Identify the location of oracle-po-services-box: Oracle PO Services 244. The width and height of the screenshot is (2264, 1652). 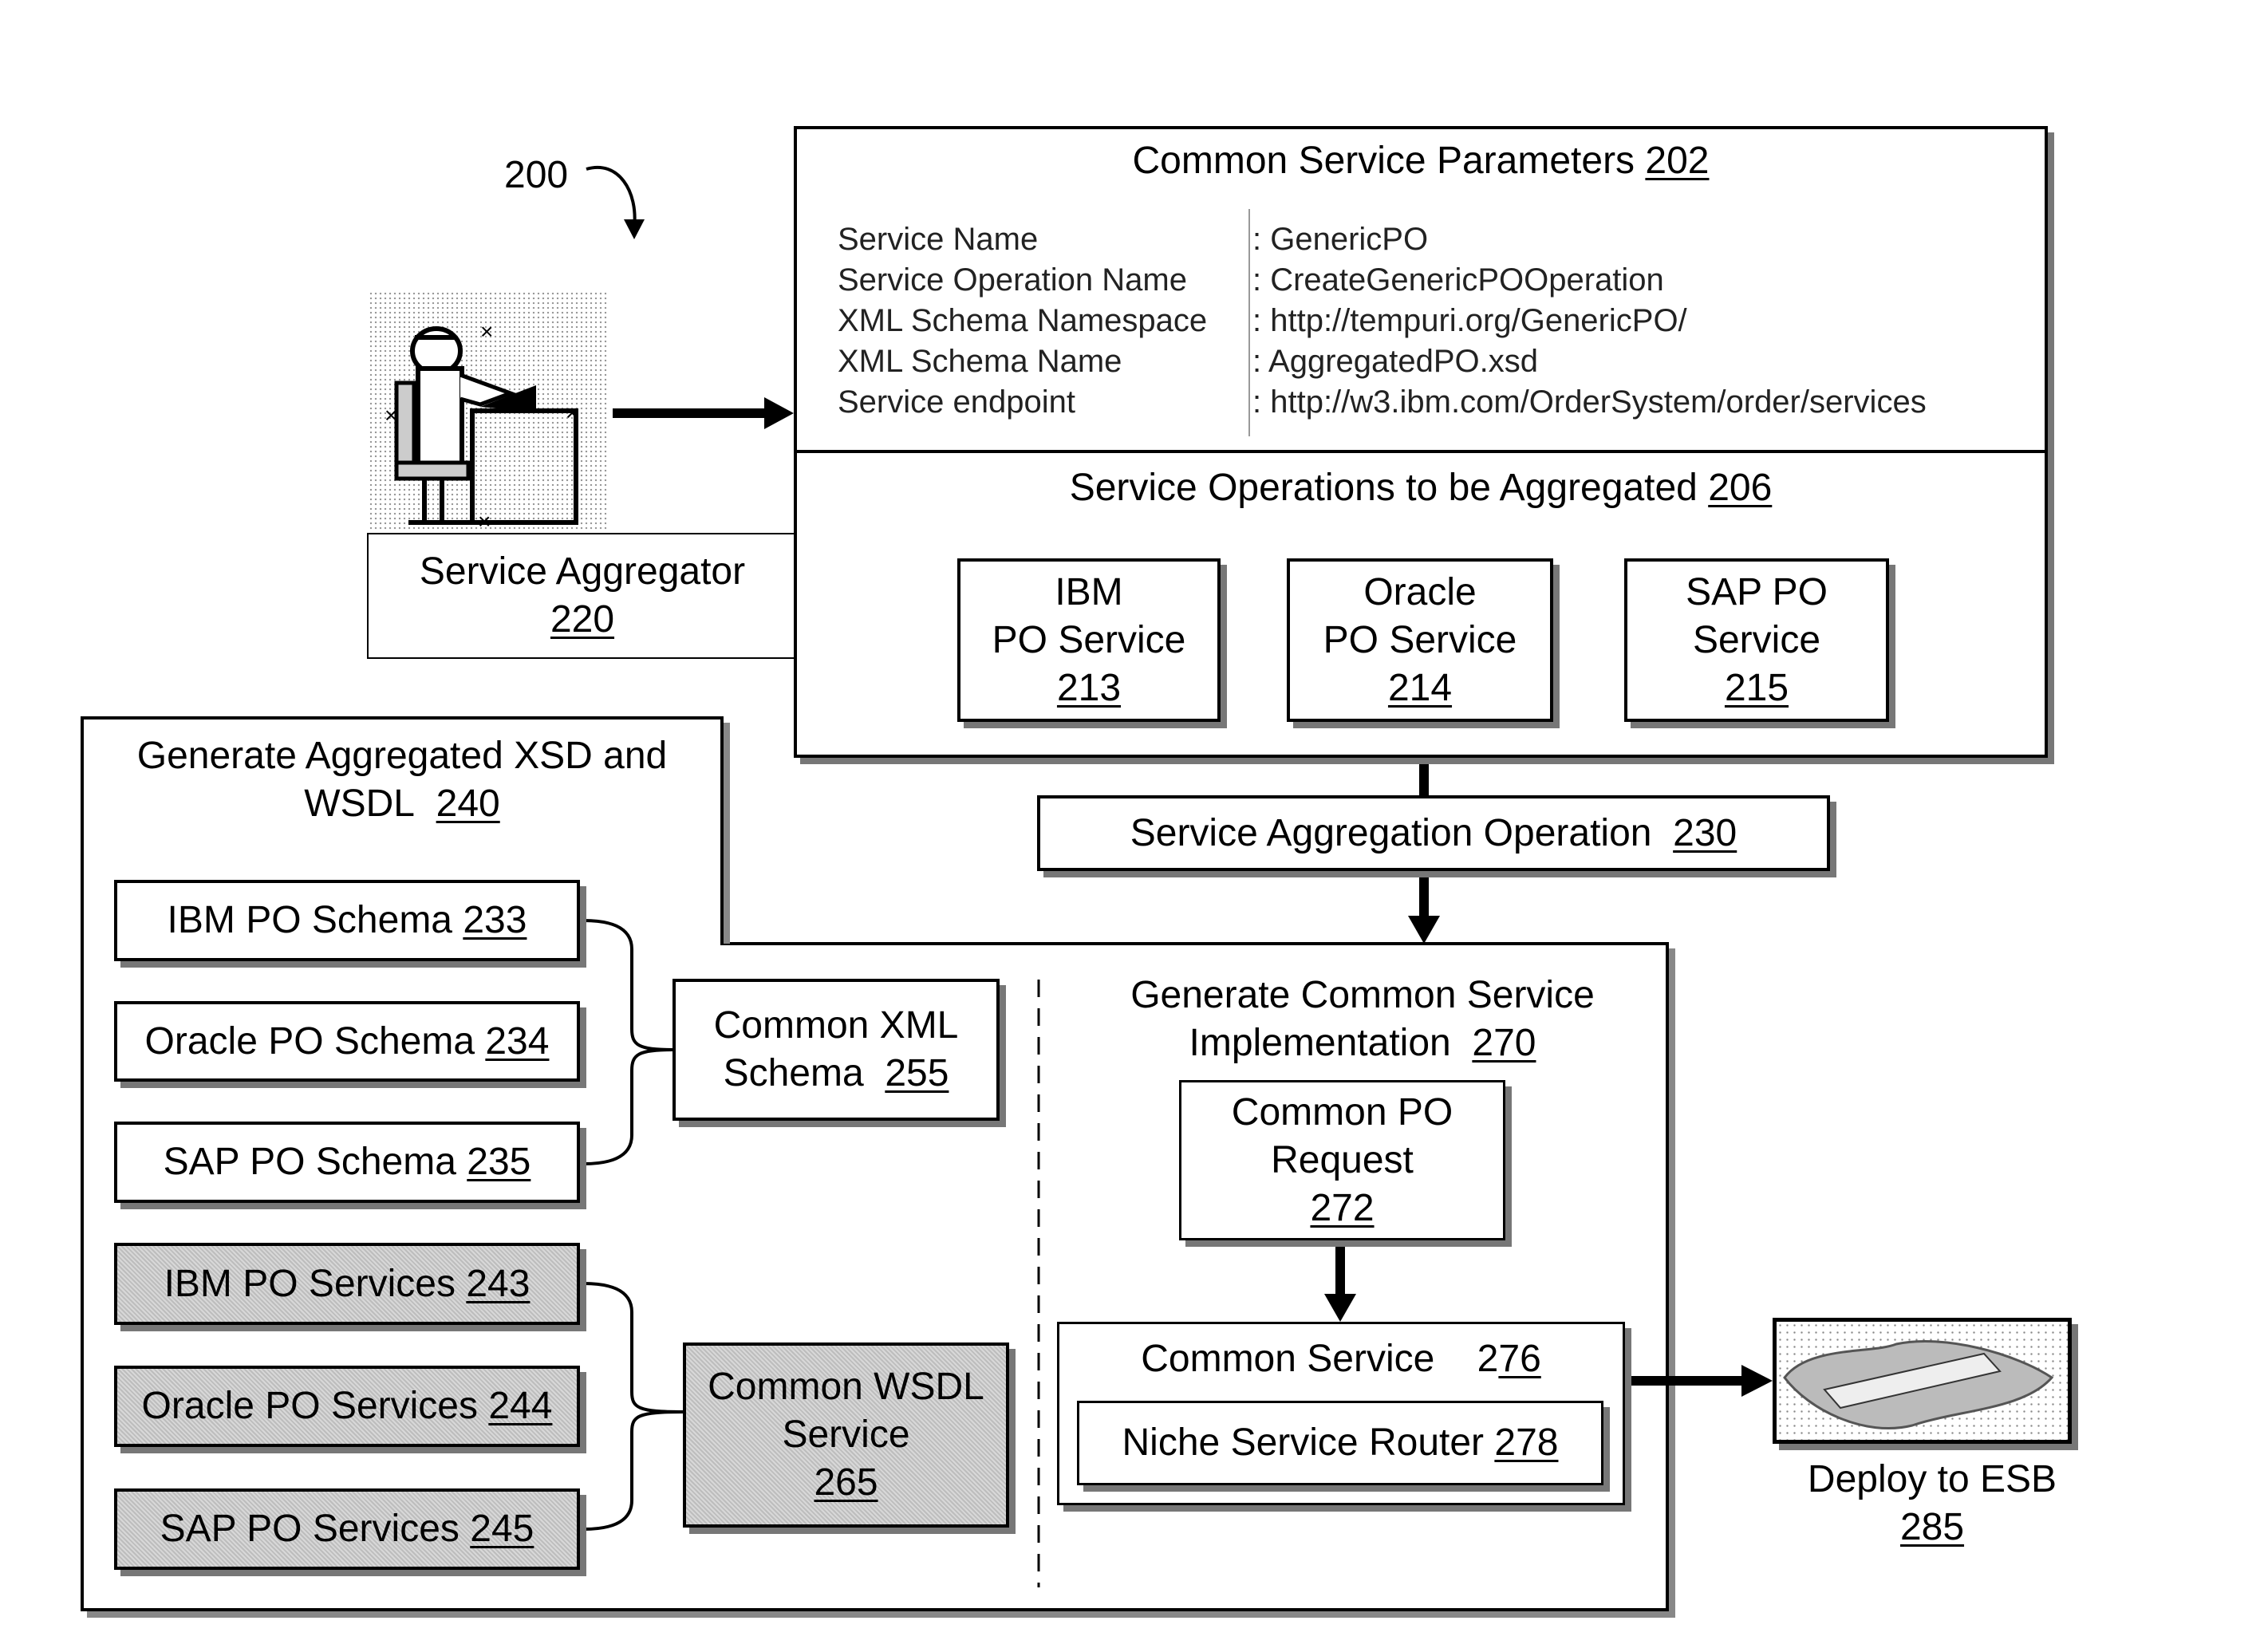
(347, 1406).